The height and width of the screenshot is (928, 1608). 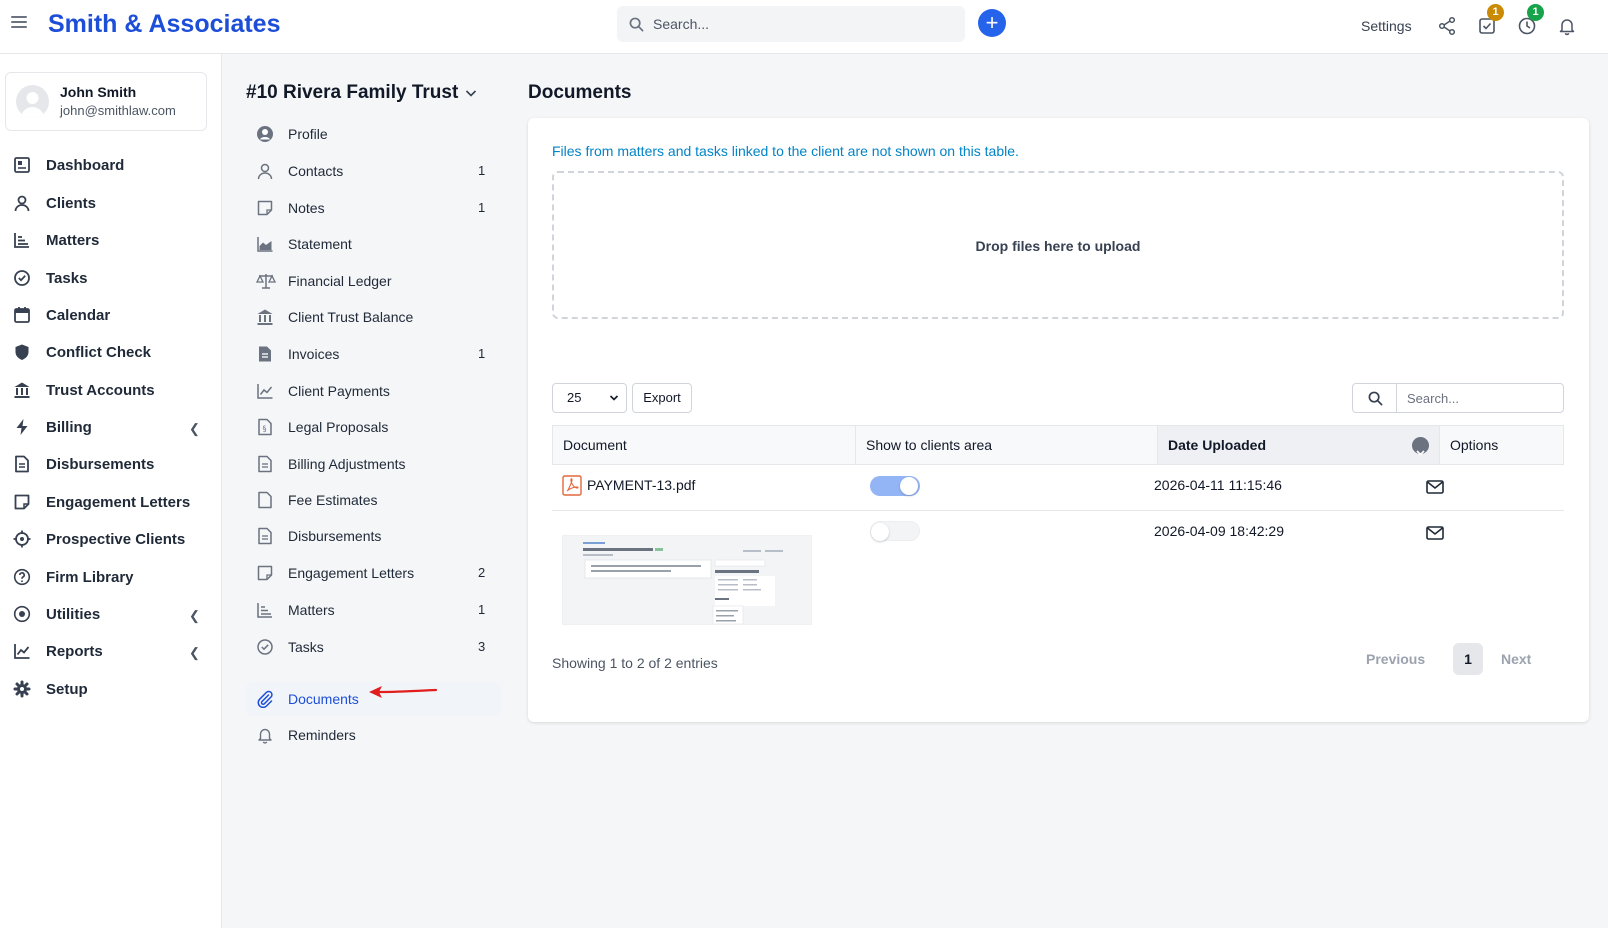 I want to click on client-menu-profile: Profile, so click(x=374, y=134).